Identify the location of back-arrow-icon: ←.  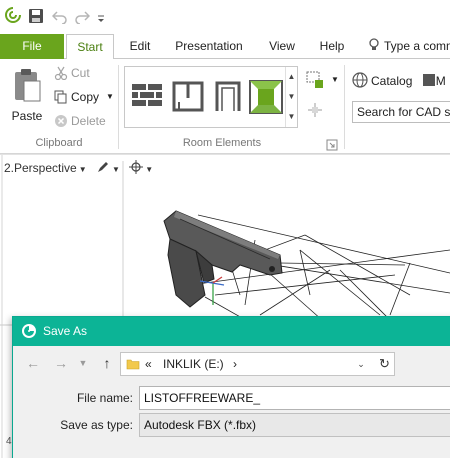
(33, 363).